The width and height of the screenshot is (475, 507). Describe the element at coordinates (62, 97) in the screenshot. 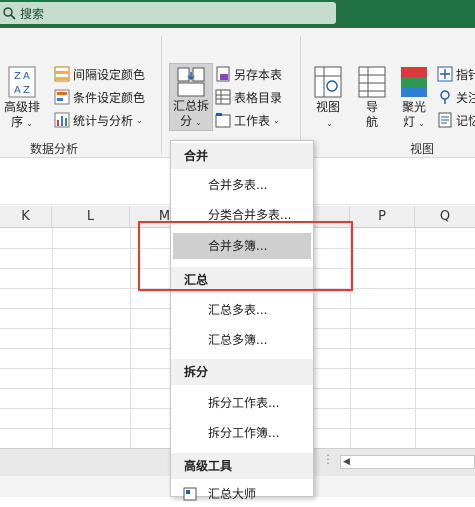

I see `condition-format-icon` at that location.